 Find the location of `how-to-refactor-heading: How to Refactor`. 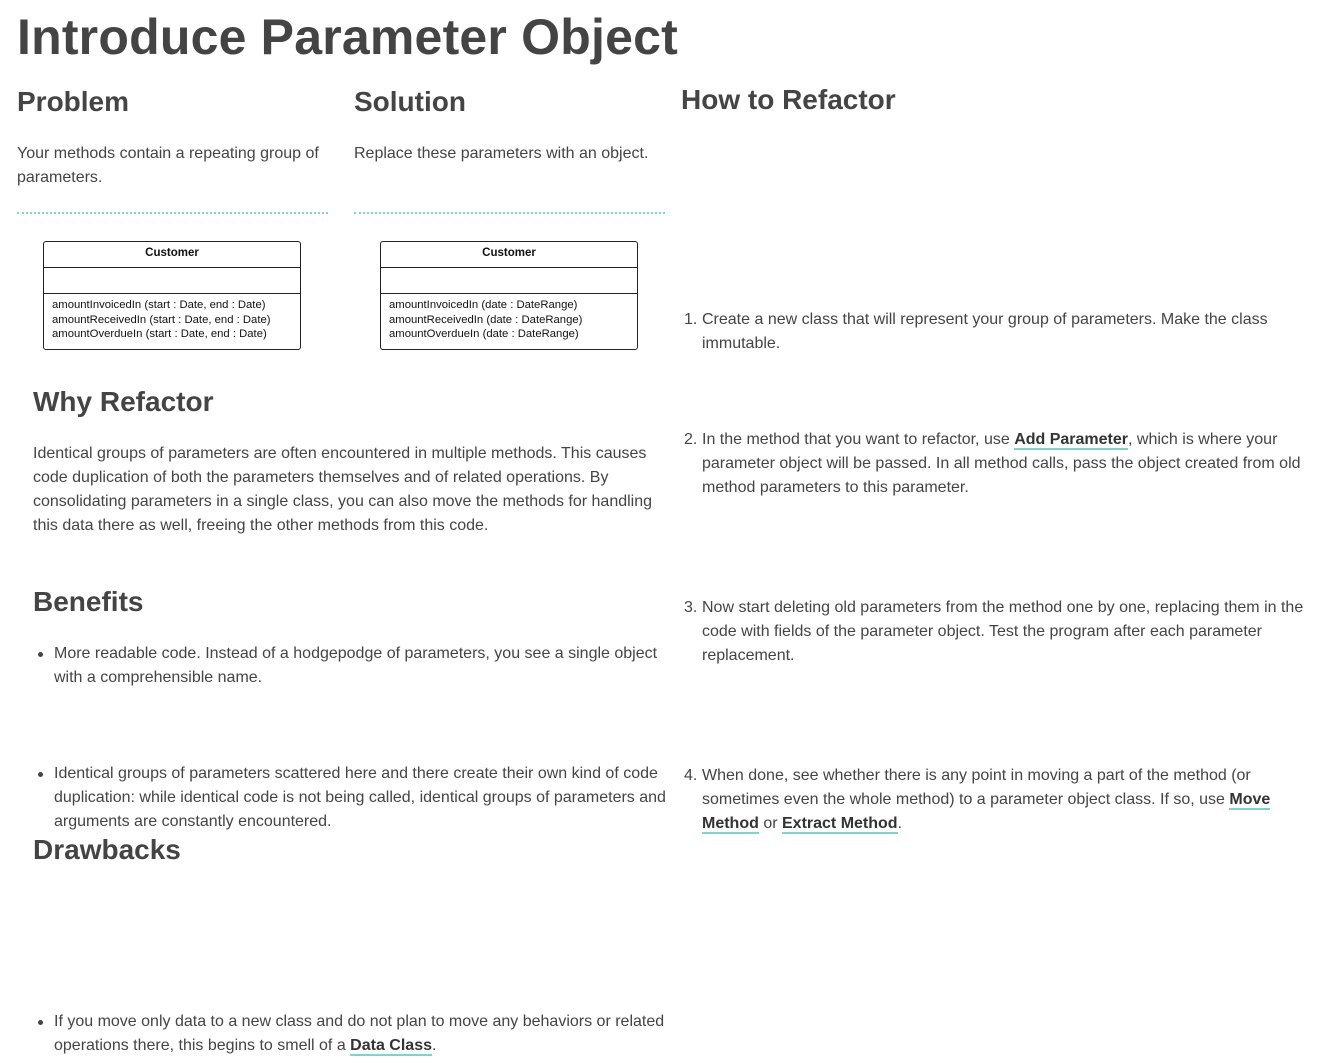

how-to-refactor-heading: How to Refactor is located at coordinates (788, 99).